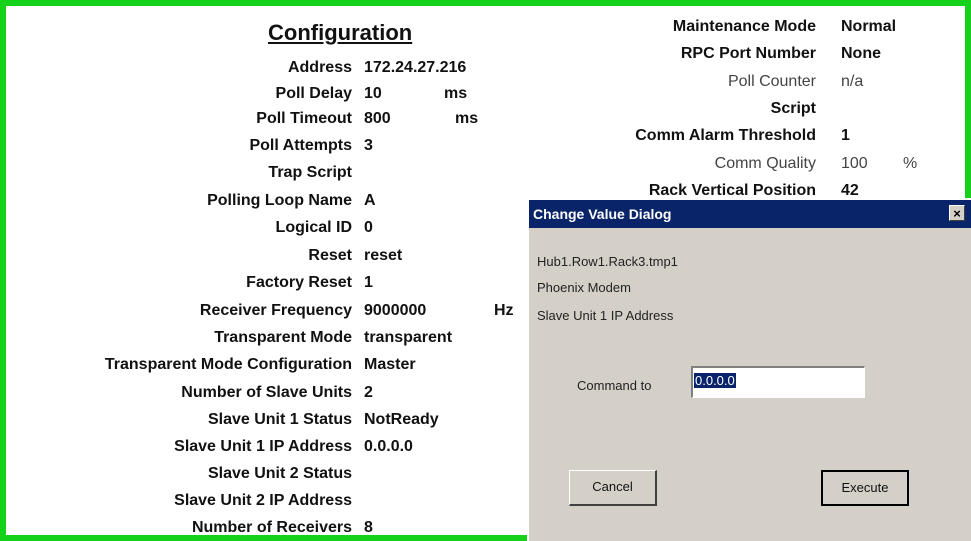  I want to click on config-label: Number of Slave Units, so click(266, 392).